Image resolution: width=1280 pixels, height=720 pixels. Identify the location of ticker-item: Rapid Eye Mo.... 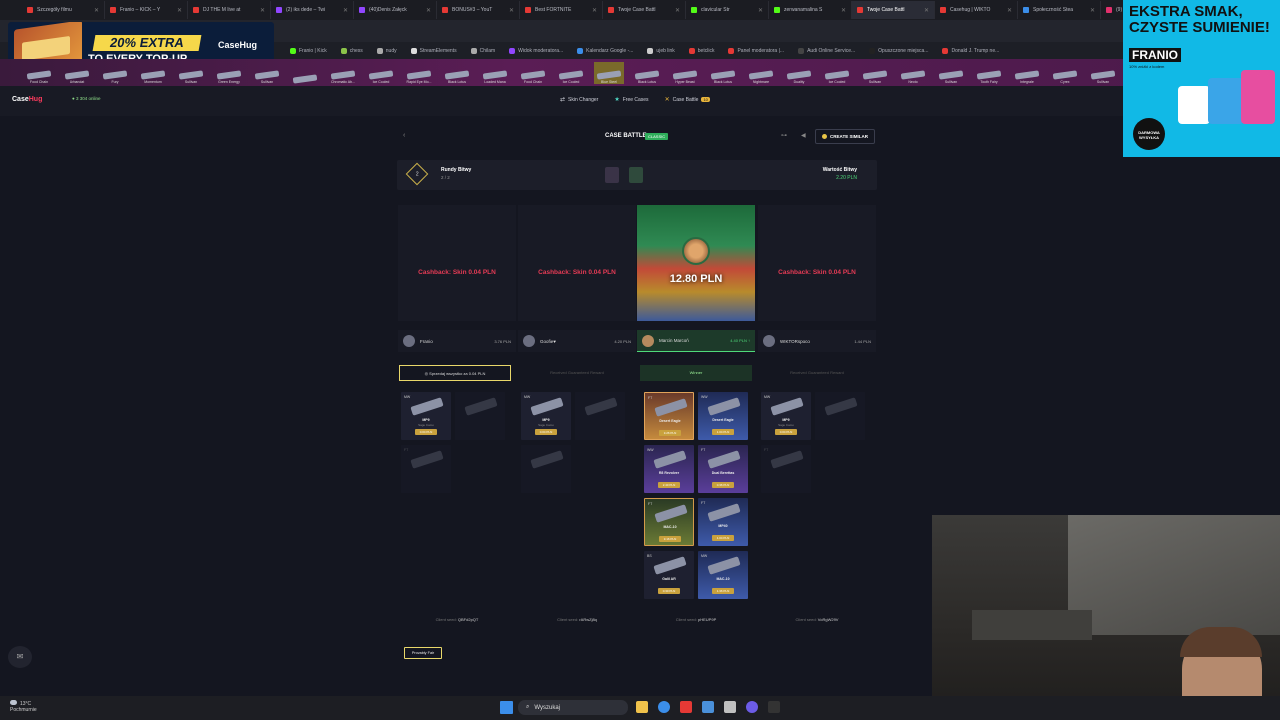
(419, 73).